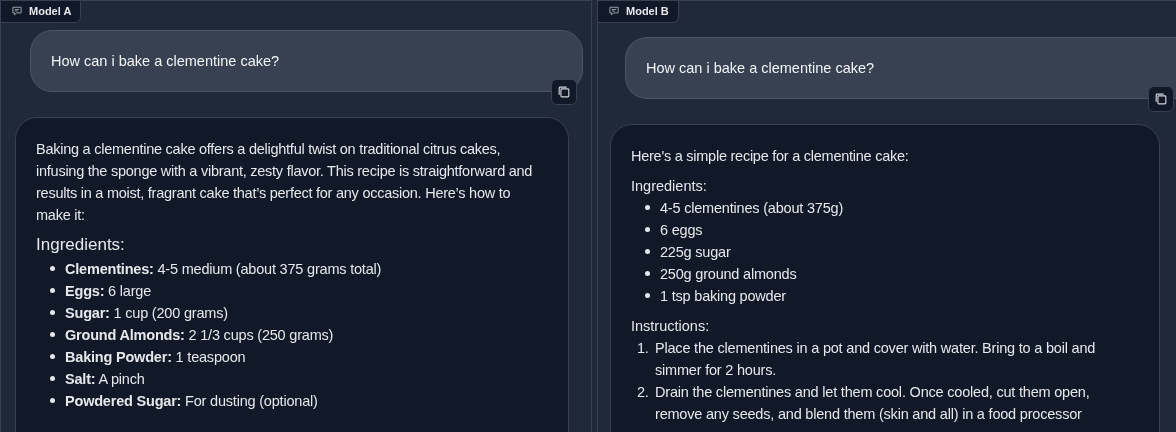  What do you see at coordinates (155, 357) in the screenshot?
I see `list-item: Baking Powder: 1 teaspoon` at bounding box center [155, 357].